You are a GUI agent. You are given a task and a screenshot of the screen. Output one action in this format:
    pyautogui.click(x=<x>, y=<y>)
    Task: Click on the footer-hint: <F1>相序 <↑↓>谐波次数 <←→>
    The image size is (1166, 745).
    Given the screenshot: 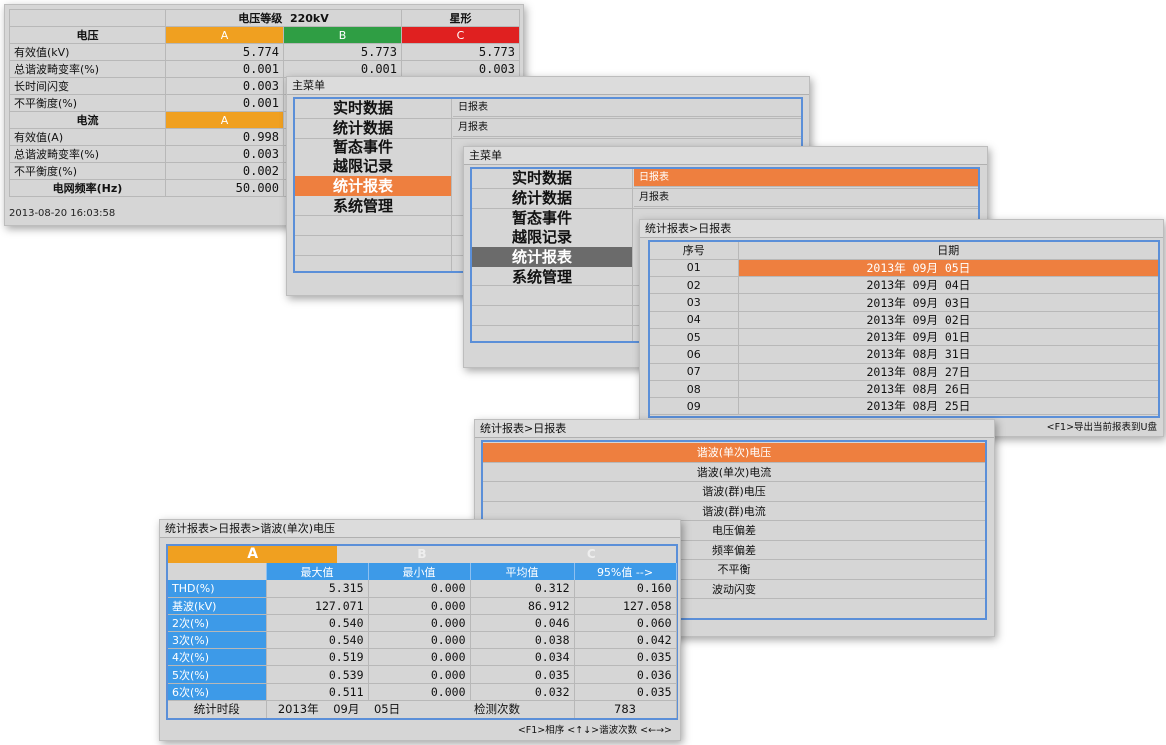 What is the action you would take?
    pyautogui.click(x=594, y=730)
    